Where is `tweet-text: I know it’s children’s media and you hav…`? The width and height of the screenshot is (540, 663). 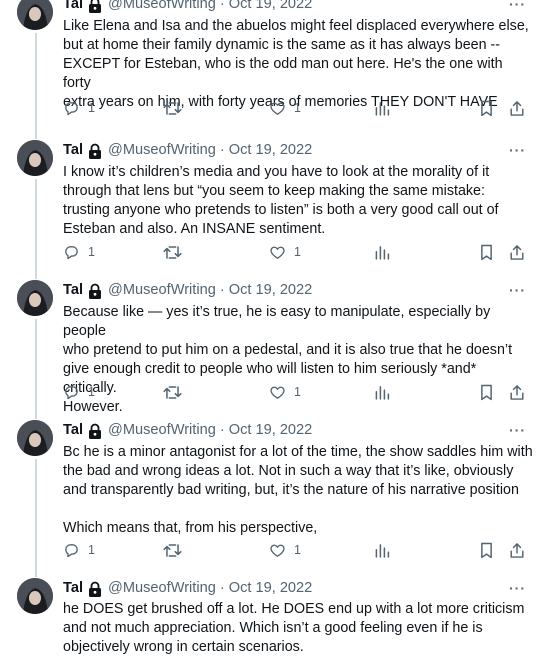 tweet-text: I know it’s children’s media and you hav… is located at coordinates (281, 200).